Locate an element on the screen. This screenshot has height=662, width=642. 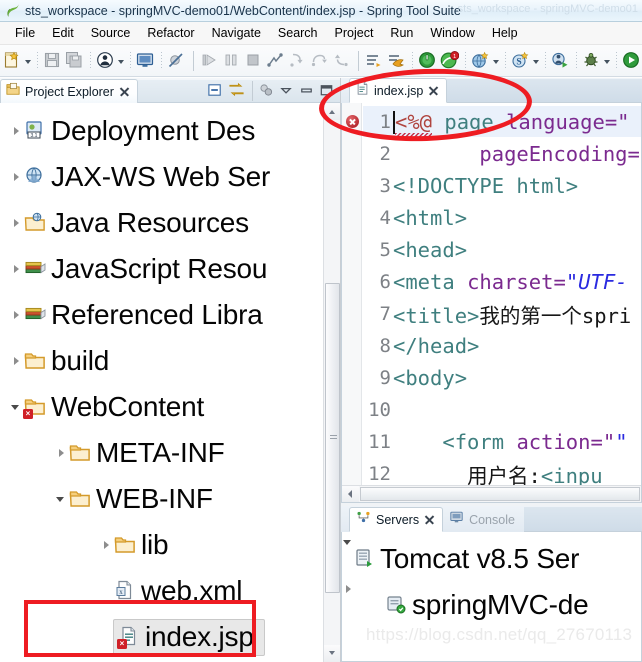
menu-refactor: Refactor is located at coordinates (171, 33).